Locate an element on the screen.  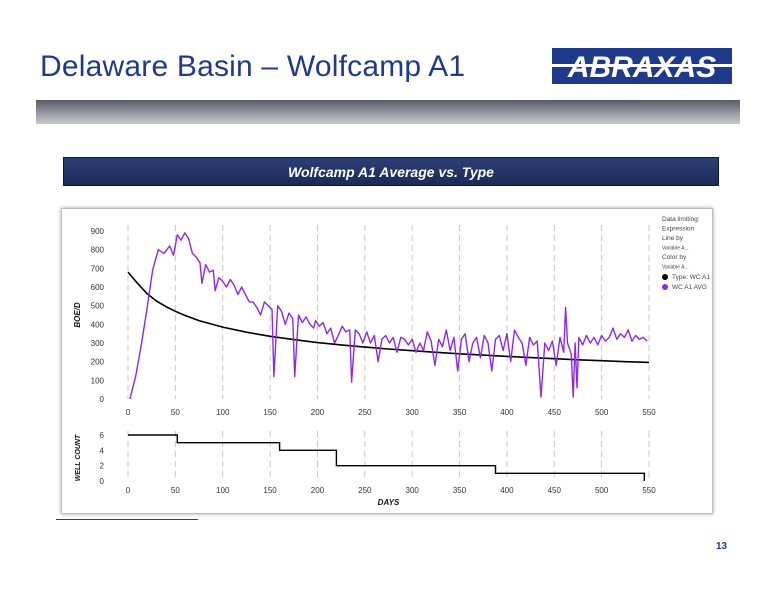
chart-title-bar: Wolfcamp A1 Average vs. Type is located at coordinates (391, 171).